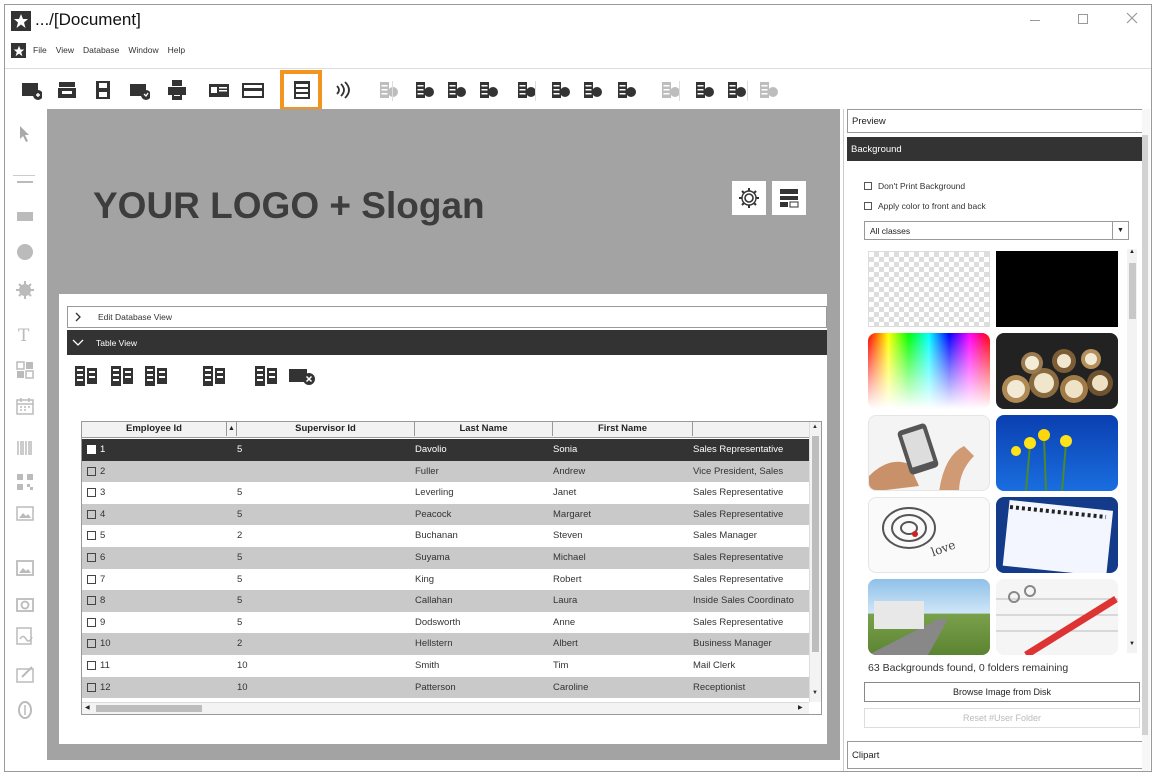  What do you see at coordinates (1057, 289) in the screenshot?
I see `thumb-black` at bounding box center [1057, 289].